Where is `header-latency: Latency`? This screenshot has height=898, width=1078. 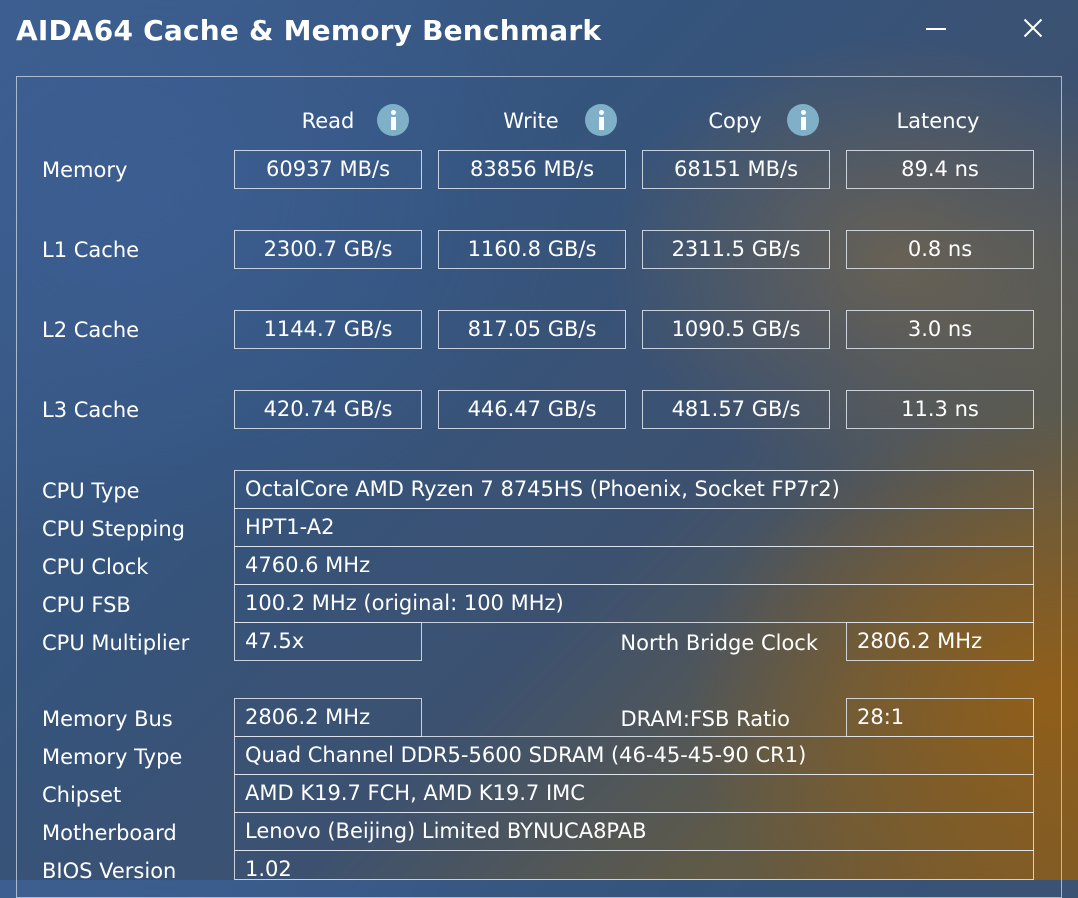 header-latency: Latency is located at coordinates (938, 121).